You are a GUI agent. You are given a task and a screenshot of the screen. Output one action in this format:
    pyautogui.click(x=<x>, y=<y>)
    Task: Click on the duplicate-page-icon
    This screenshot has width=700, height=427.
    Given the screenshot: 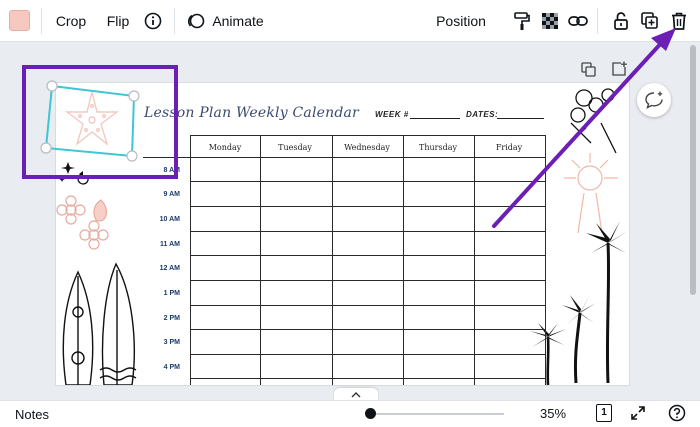 What is the action you would take?
    pyautogui.click(x=589, y=70)
    